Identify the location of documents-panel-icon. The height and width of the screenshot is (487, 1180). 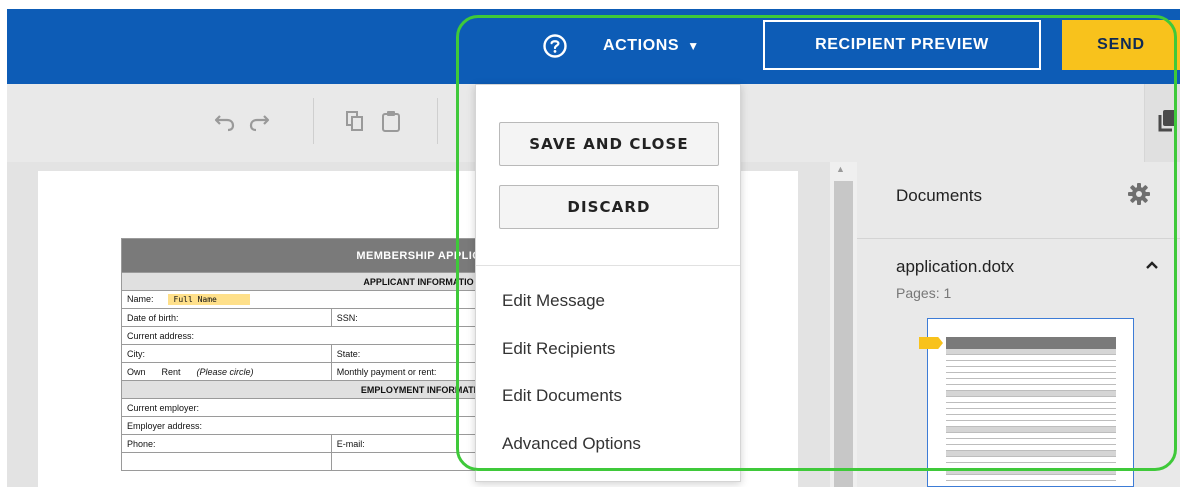
(1168, 121).